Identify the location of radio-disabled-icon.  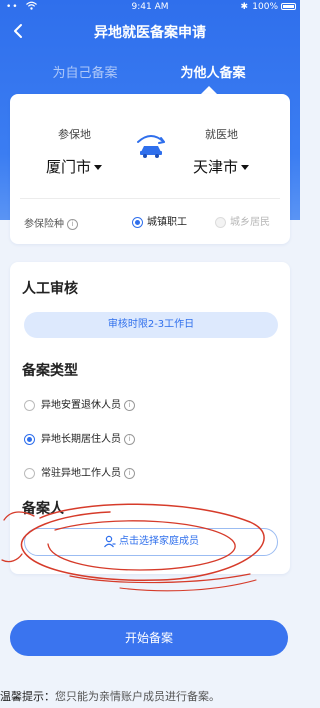
(220, 222).